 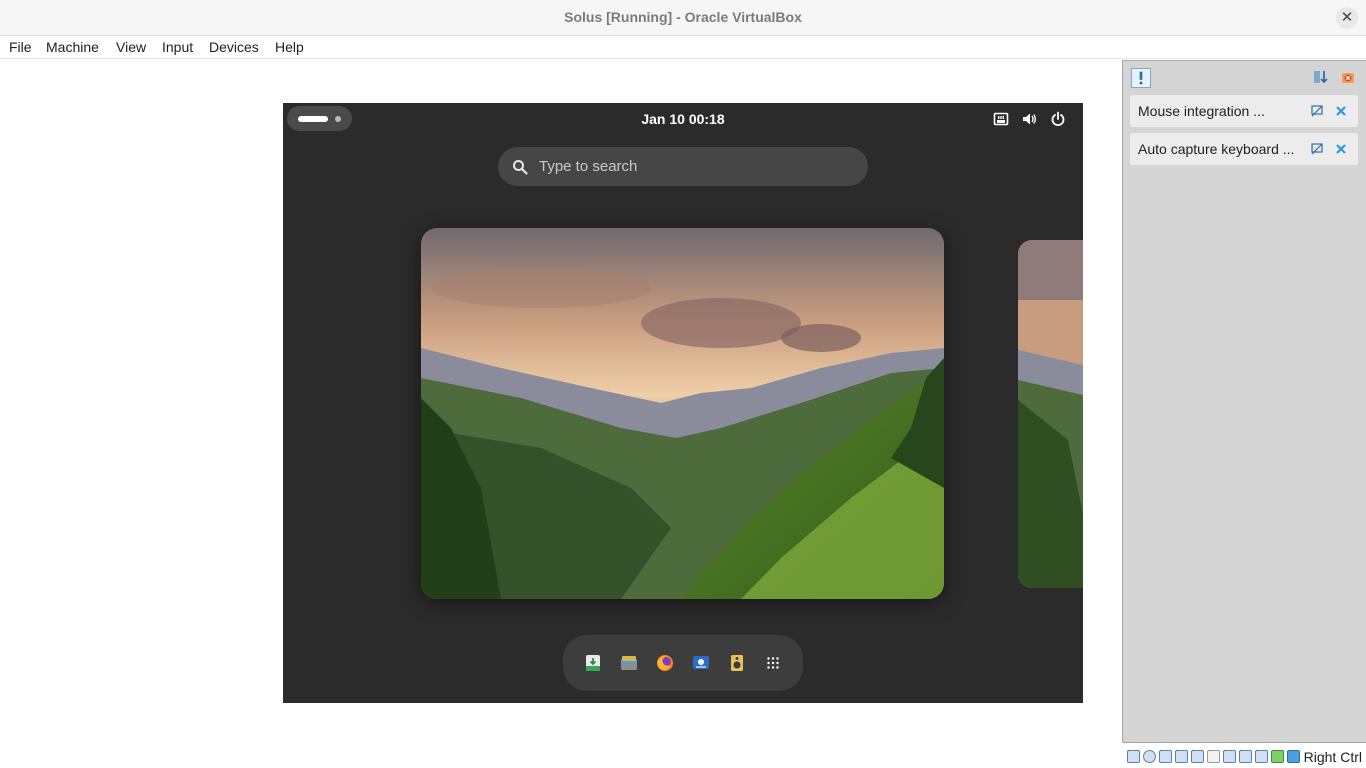 I want to click on search-placeholder: Type to search, so click(x=588, y=166).